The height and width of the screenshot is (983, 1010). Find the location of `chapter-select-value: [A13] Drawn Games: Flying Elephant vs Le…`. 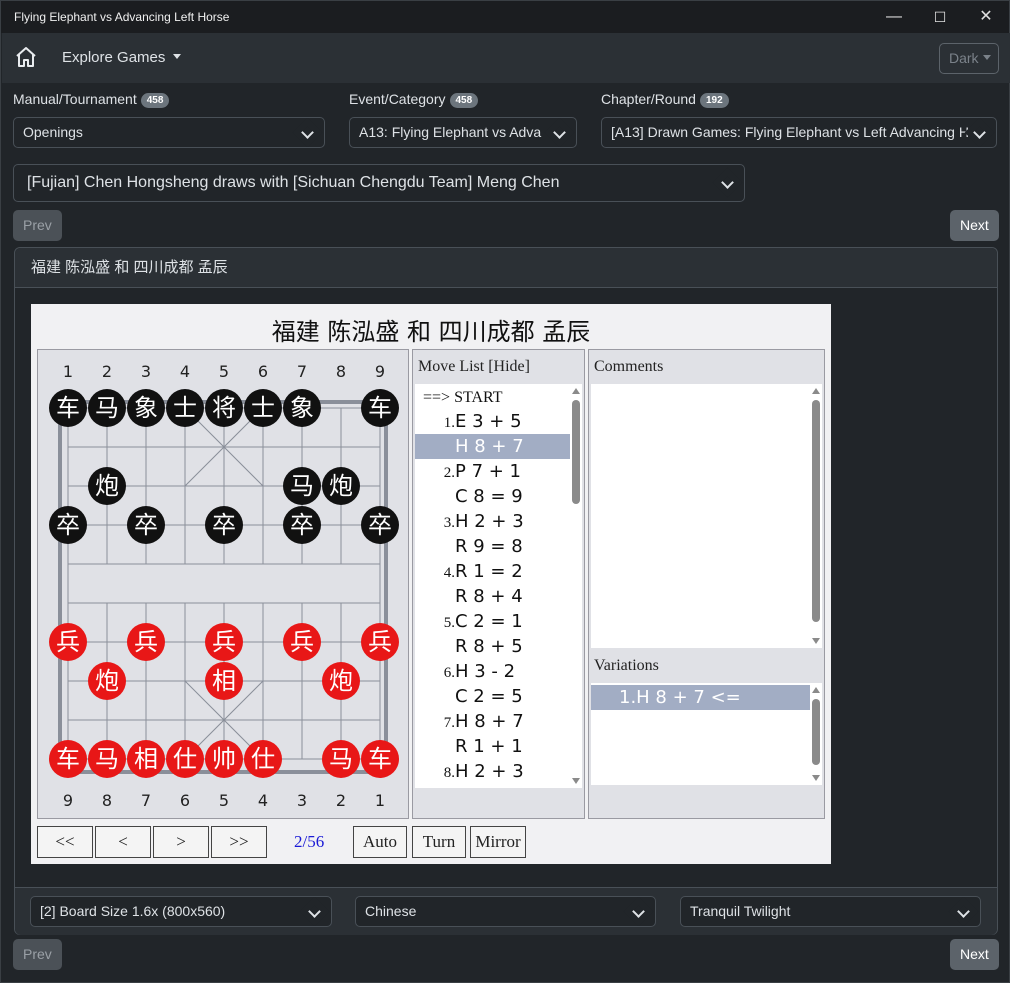

chapter-select-value: [A13] Drawn Games: Flying Elephant vs Le… is located at coordinates (790, 132).